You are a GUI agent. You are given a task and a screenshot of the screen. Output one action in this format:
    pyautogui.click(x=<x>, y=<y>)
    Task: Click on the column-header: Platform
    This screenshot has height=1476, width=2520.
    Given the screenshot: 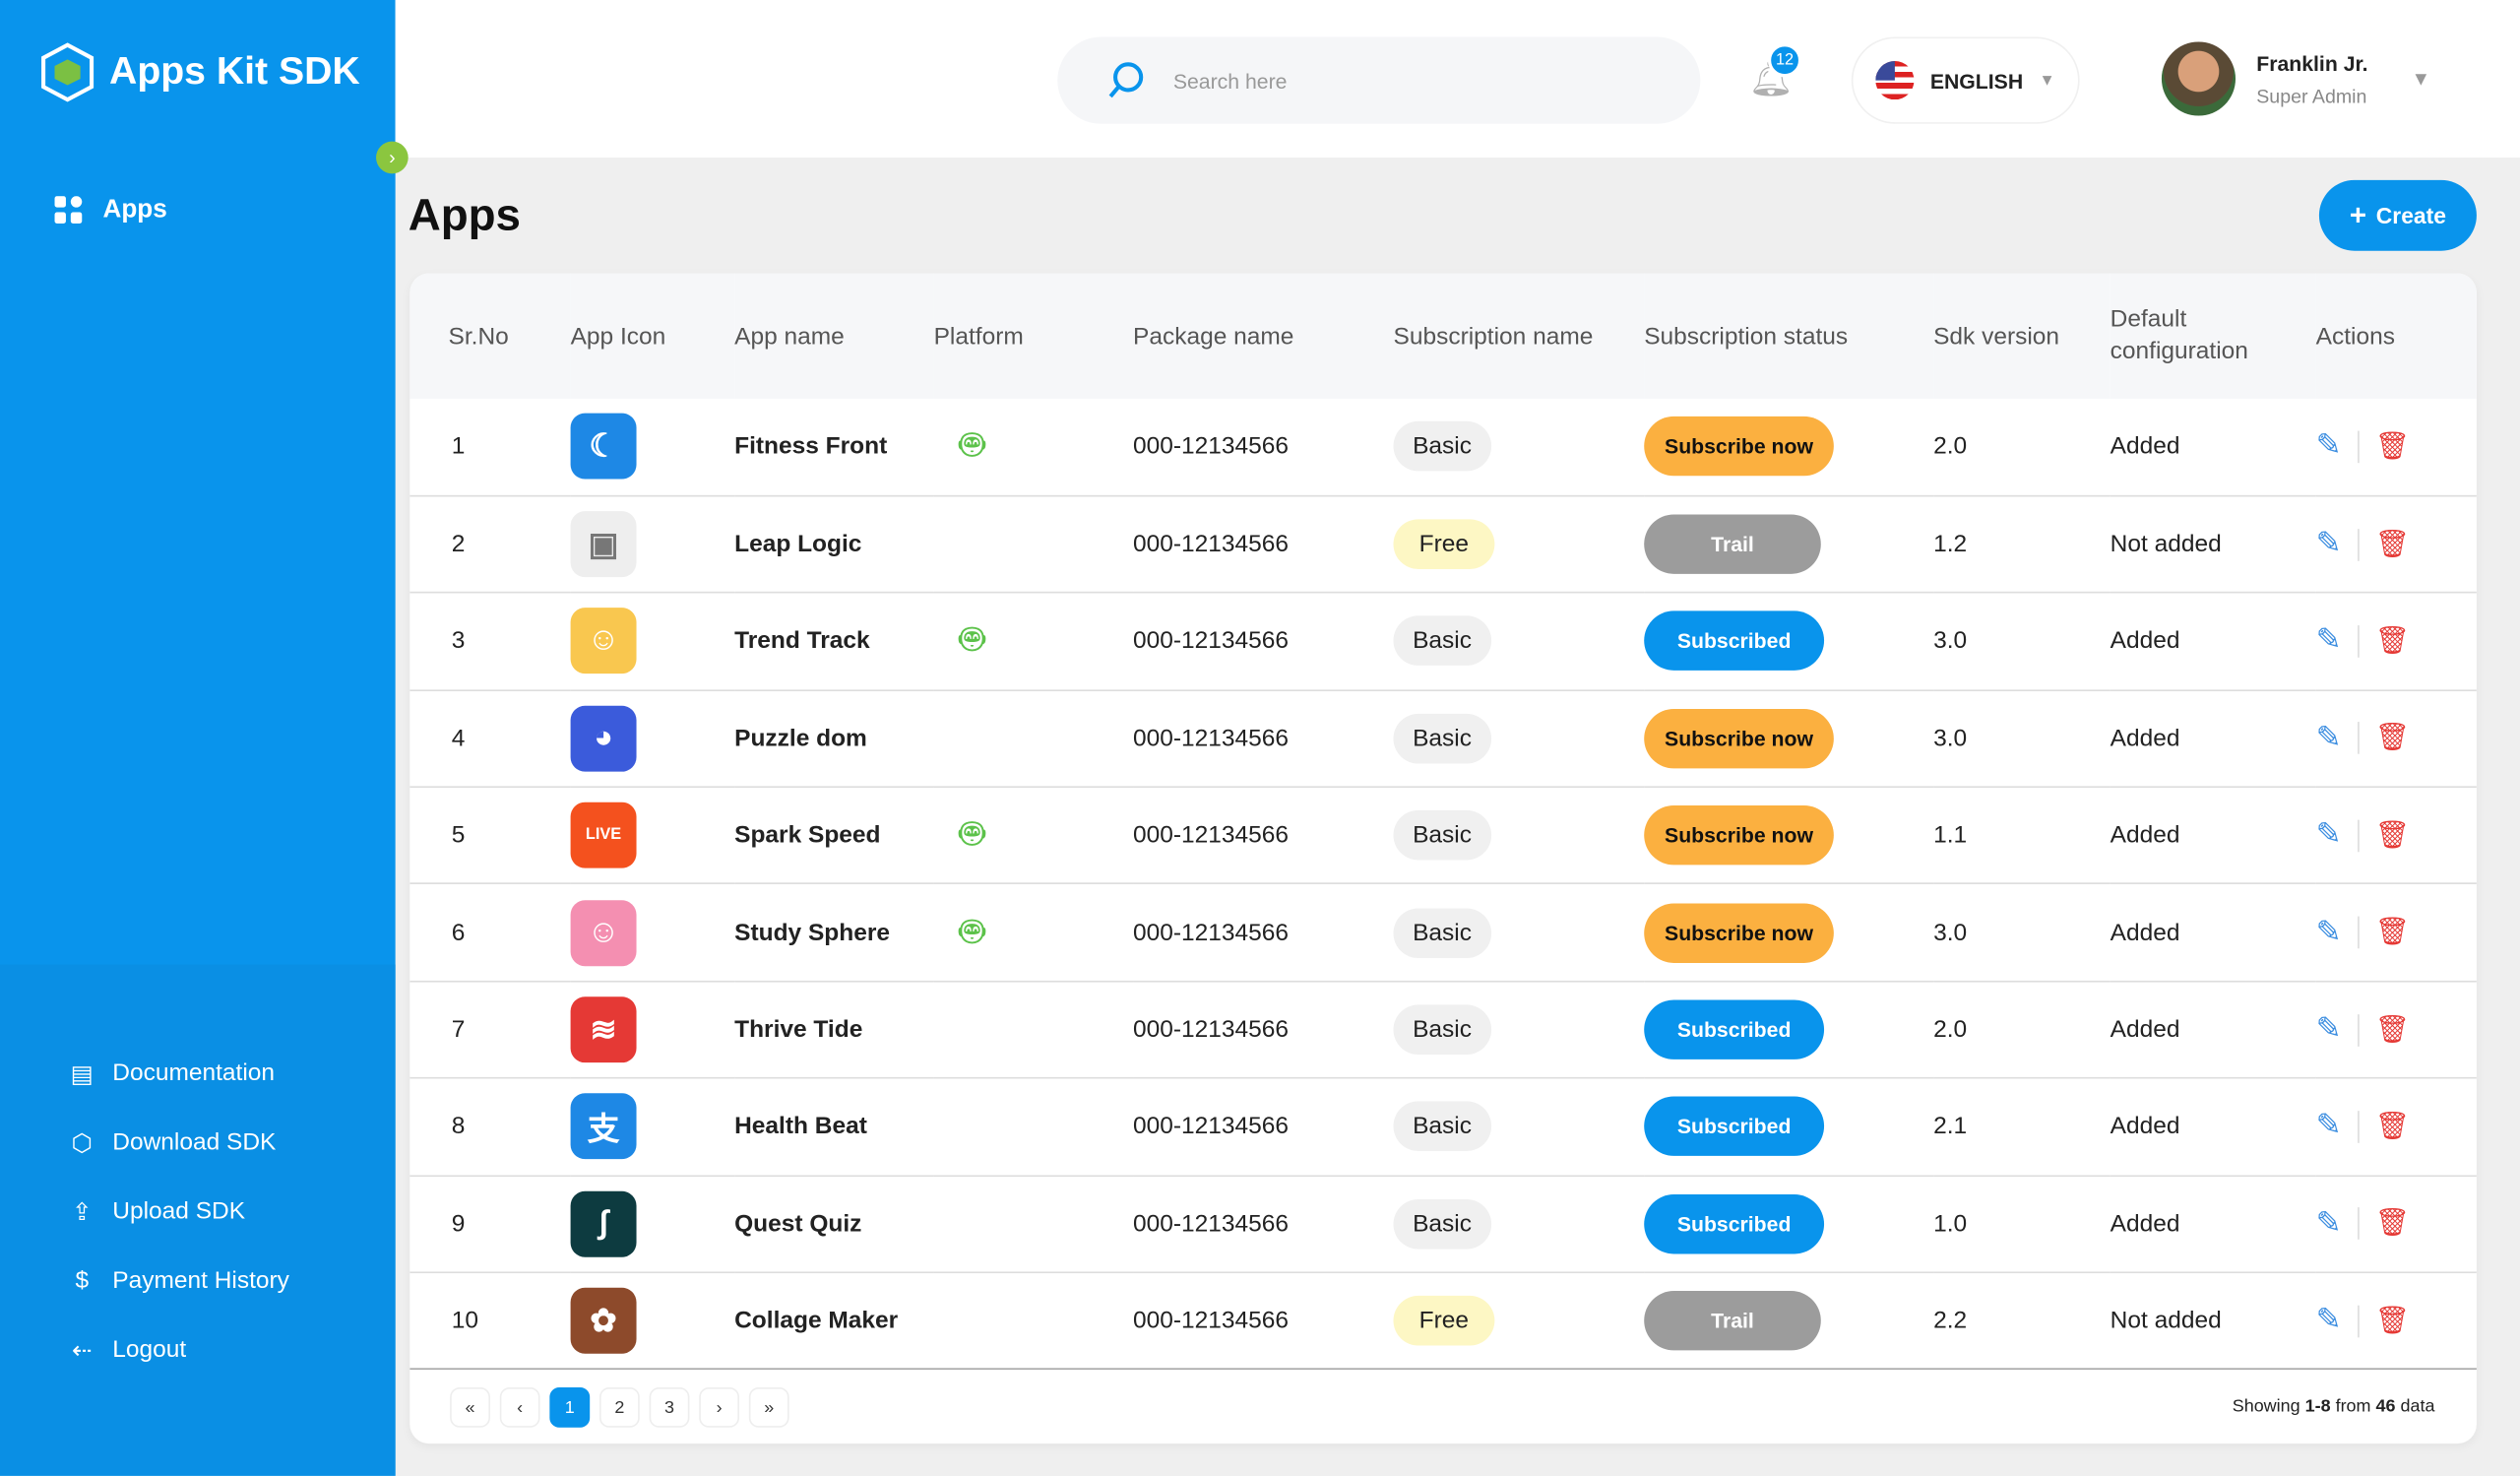 What is the action you would take?
    pyautogui.click(x=978, y=336)
    